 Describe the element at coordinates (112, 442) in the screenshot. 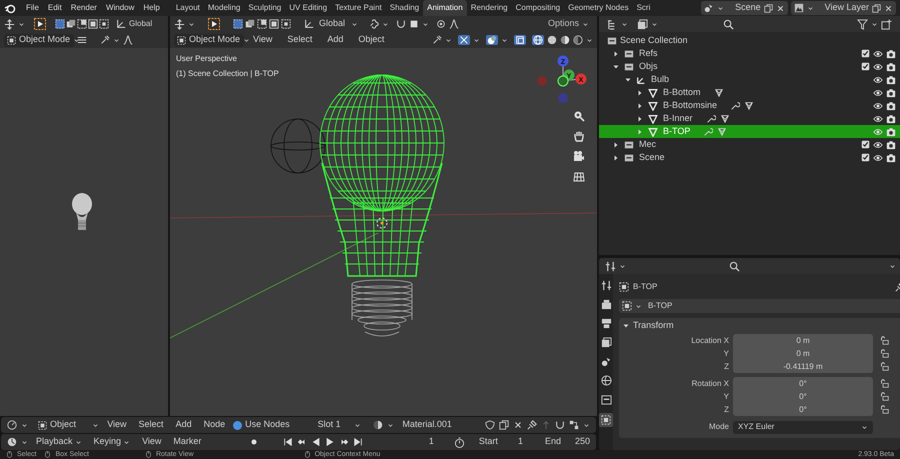

I see `menu-item: Keying` at that location.